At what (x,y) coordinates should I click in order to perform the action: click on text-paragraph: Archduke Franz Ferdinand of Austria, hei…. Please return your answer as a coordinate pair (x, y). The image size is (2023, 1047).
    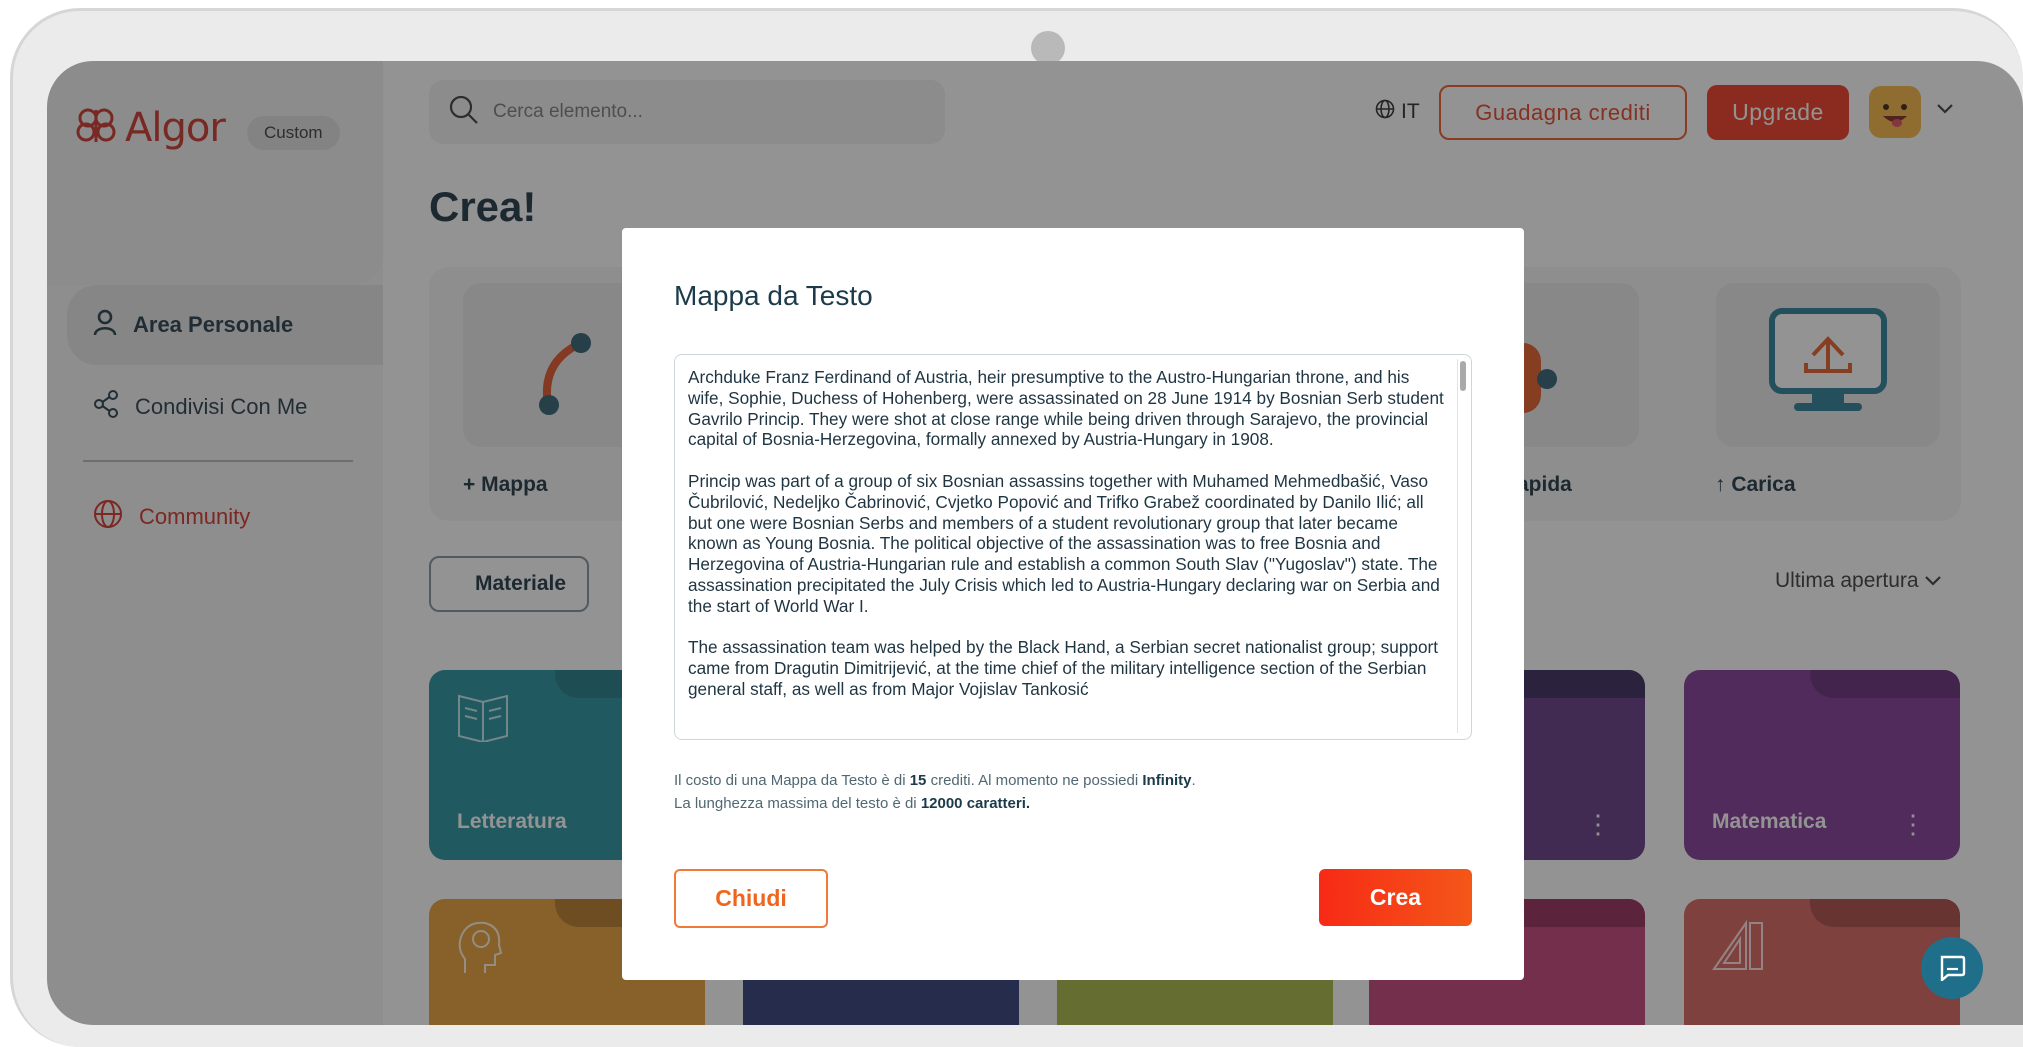
    Looking at the image, I should click on (1066, 408).